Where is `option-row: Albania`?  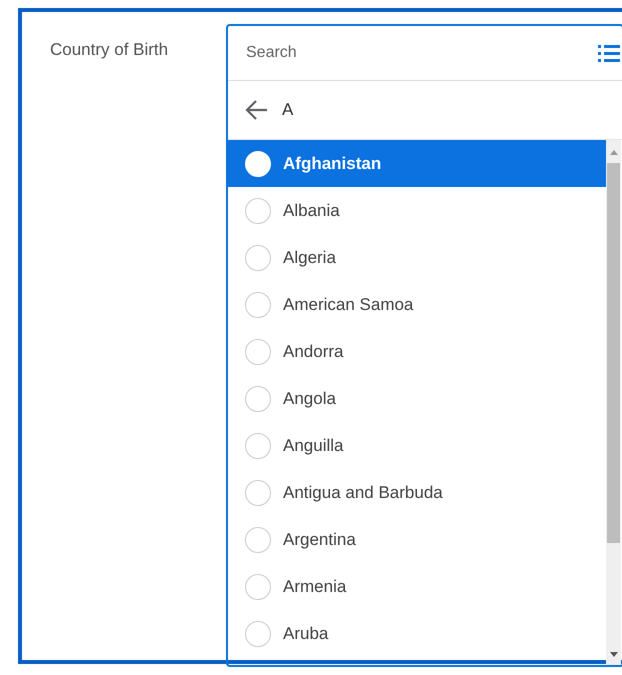 option-row: Albania is located at coordinates (417, 210).